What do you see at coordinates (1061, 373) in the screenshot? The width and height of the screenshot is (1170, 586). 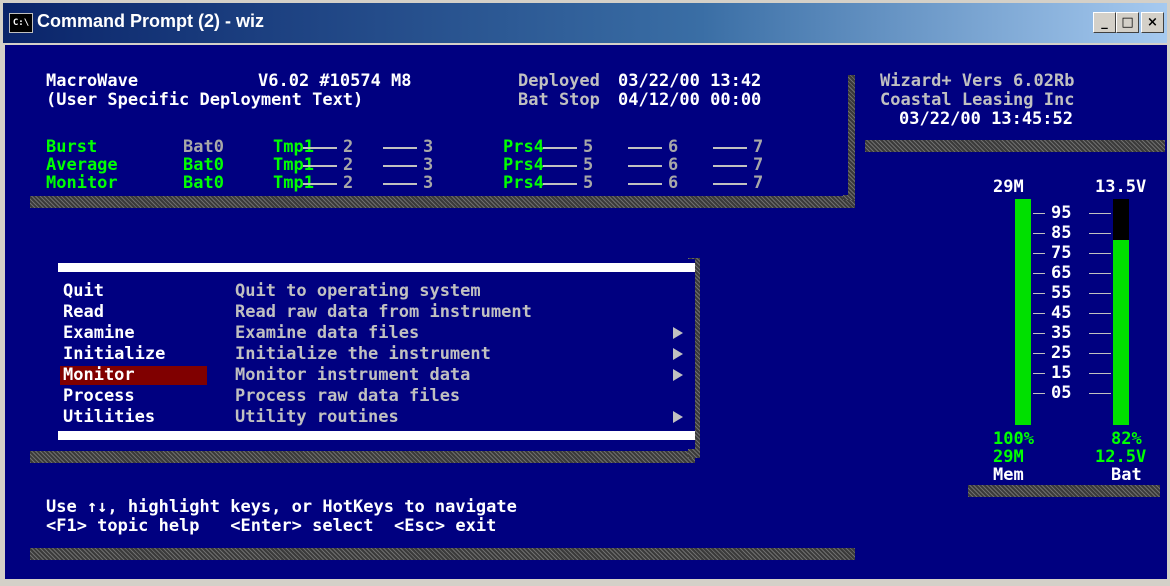 I see `gauge-scale-label: 15` at bounding box center [1061, 373].